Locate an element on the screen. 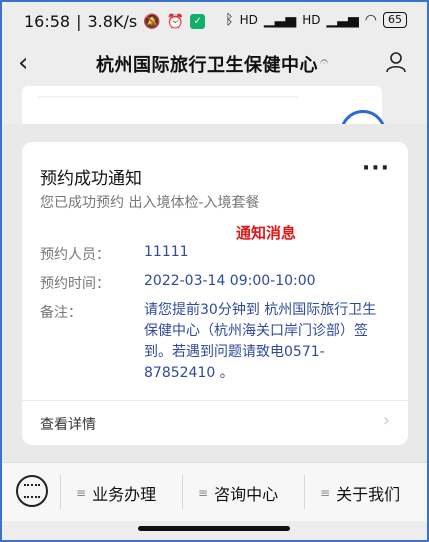 The image size is (429, 542). battery-indicator: 65 is located at coordinates (395, 20).